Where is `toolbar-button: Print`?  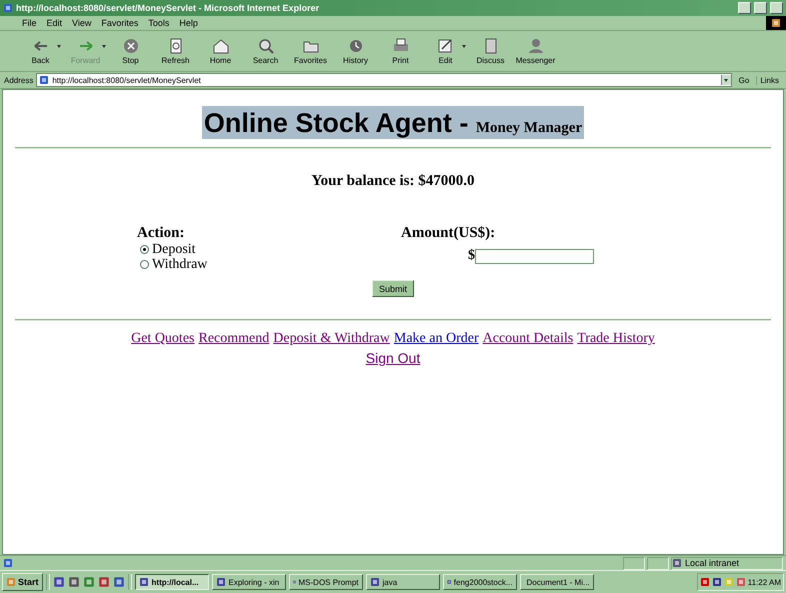
toolbar-button: Print is located at coordinates (400, 51).